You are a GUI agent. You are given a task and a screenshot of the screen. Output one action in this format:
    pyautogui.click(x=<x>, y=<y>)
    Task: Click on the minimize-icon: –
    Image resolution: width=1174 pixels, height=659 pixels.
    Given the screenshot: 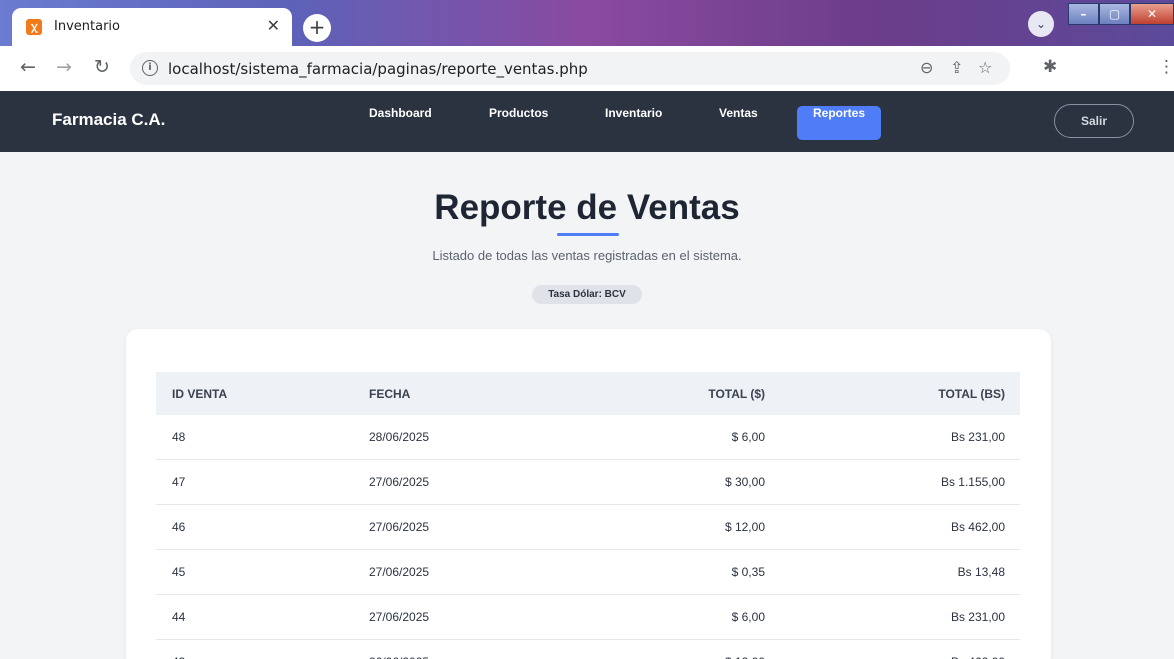 What is the action you would take?
    pyautogui.click(x=1083, y=14)
    